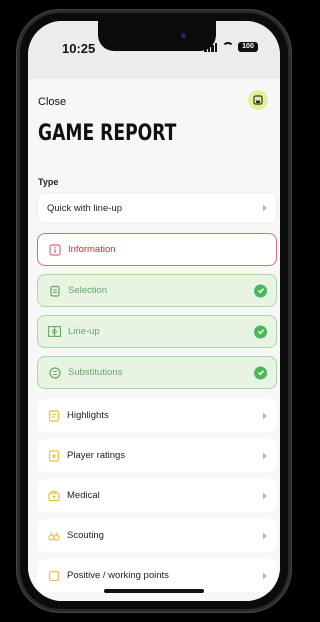  Describe the element at coordinates (157, 372) in the screenshot. I see `section-substitutions: Substitutions` at that location.